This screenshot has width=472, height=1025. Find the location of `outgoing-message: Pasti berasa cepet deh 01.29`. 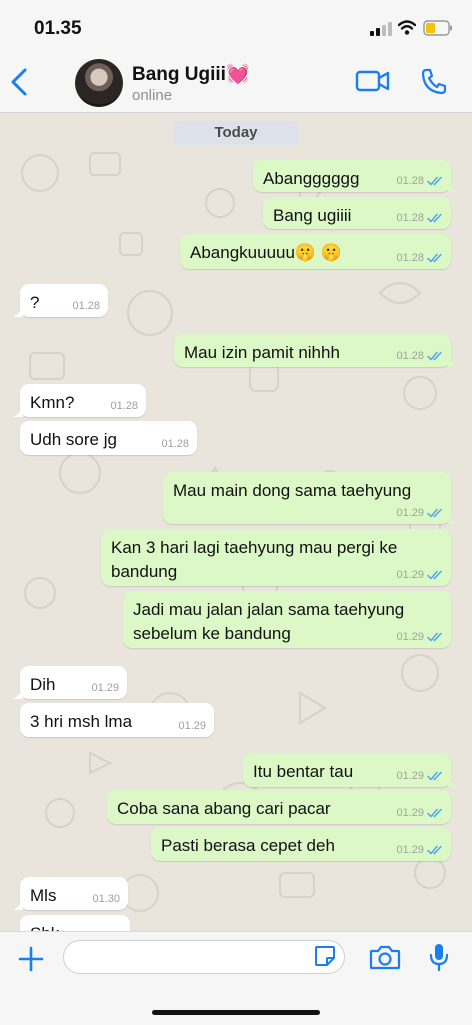

outgoing-message: Pasti berasa cepet deh 01.29 is located at coordinates (301, 844).